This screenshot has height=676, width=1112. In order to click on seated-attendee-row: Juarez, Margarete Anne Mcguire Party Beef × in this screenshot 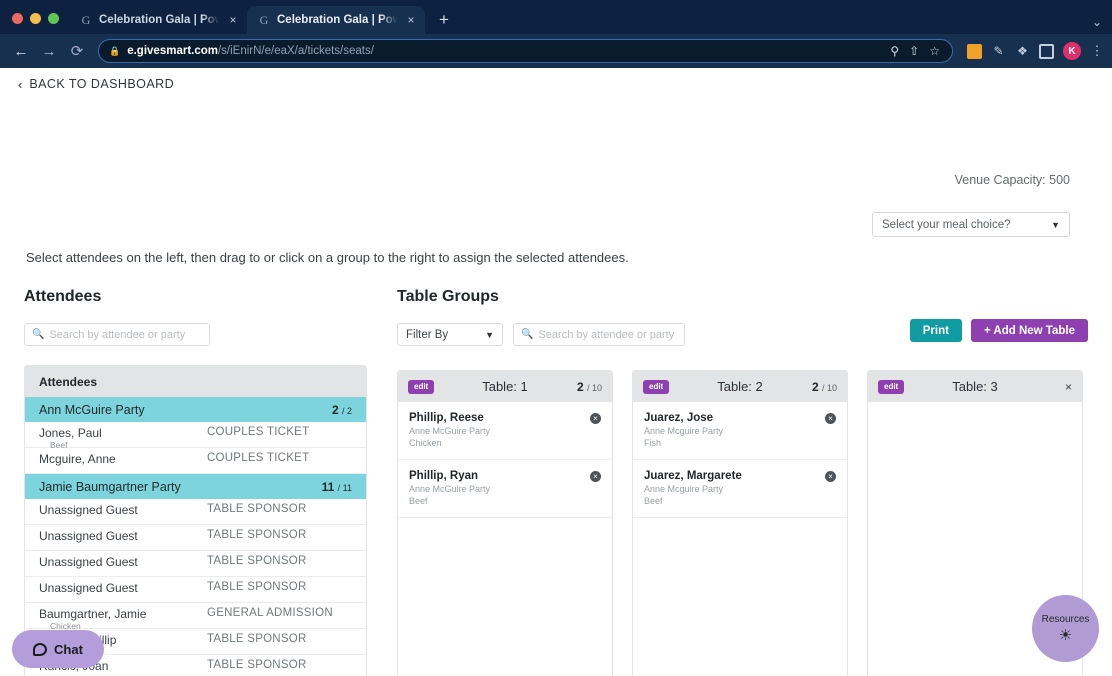, I will do `click(740, 489)`.